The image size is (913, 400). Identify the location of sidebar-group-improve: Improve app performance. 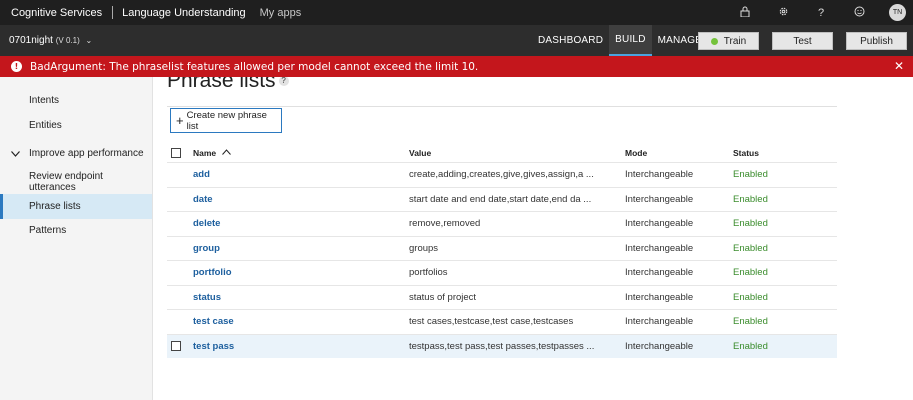
(76, 153).